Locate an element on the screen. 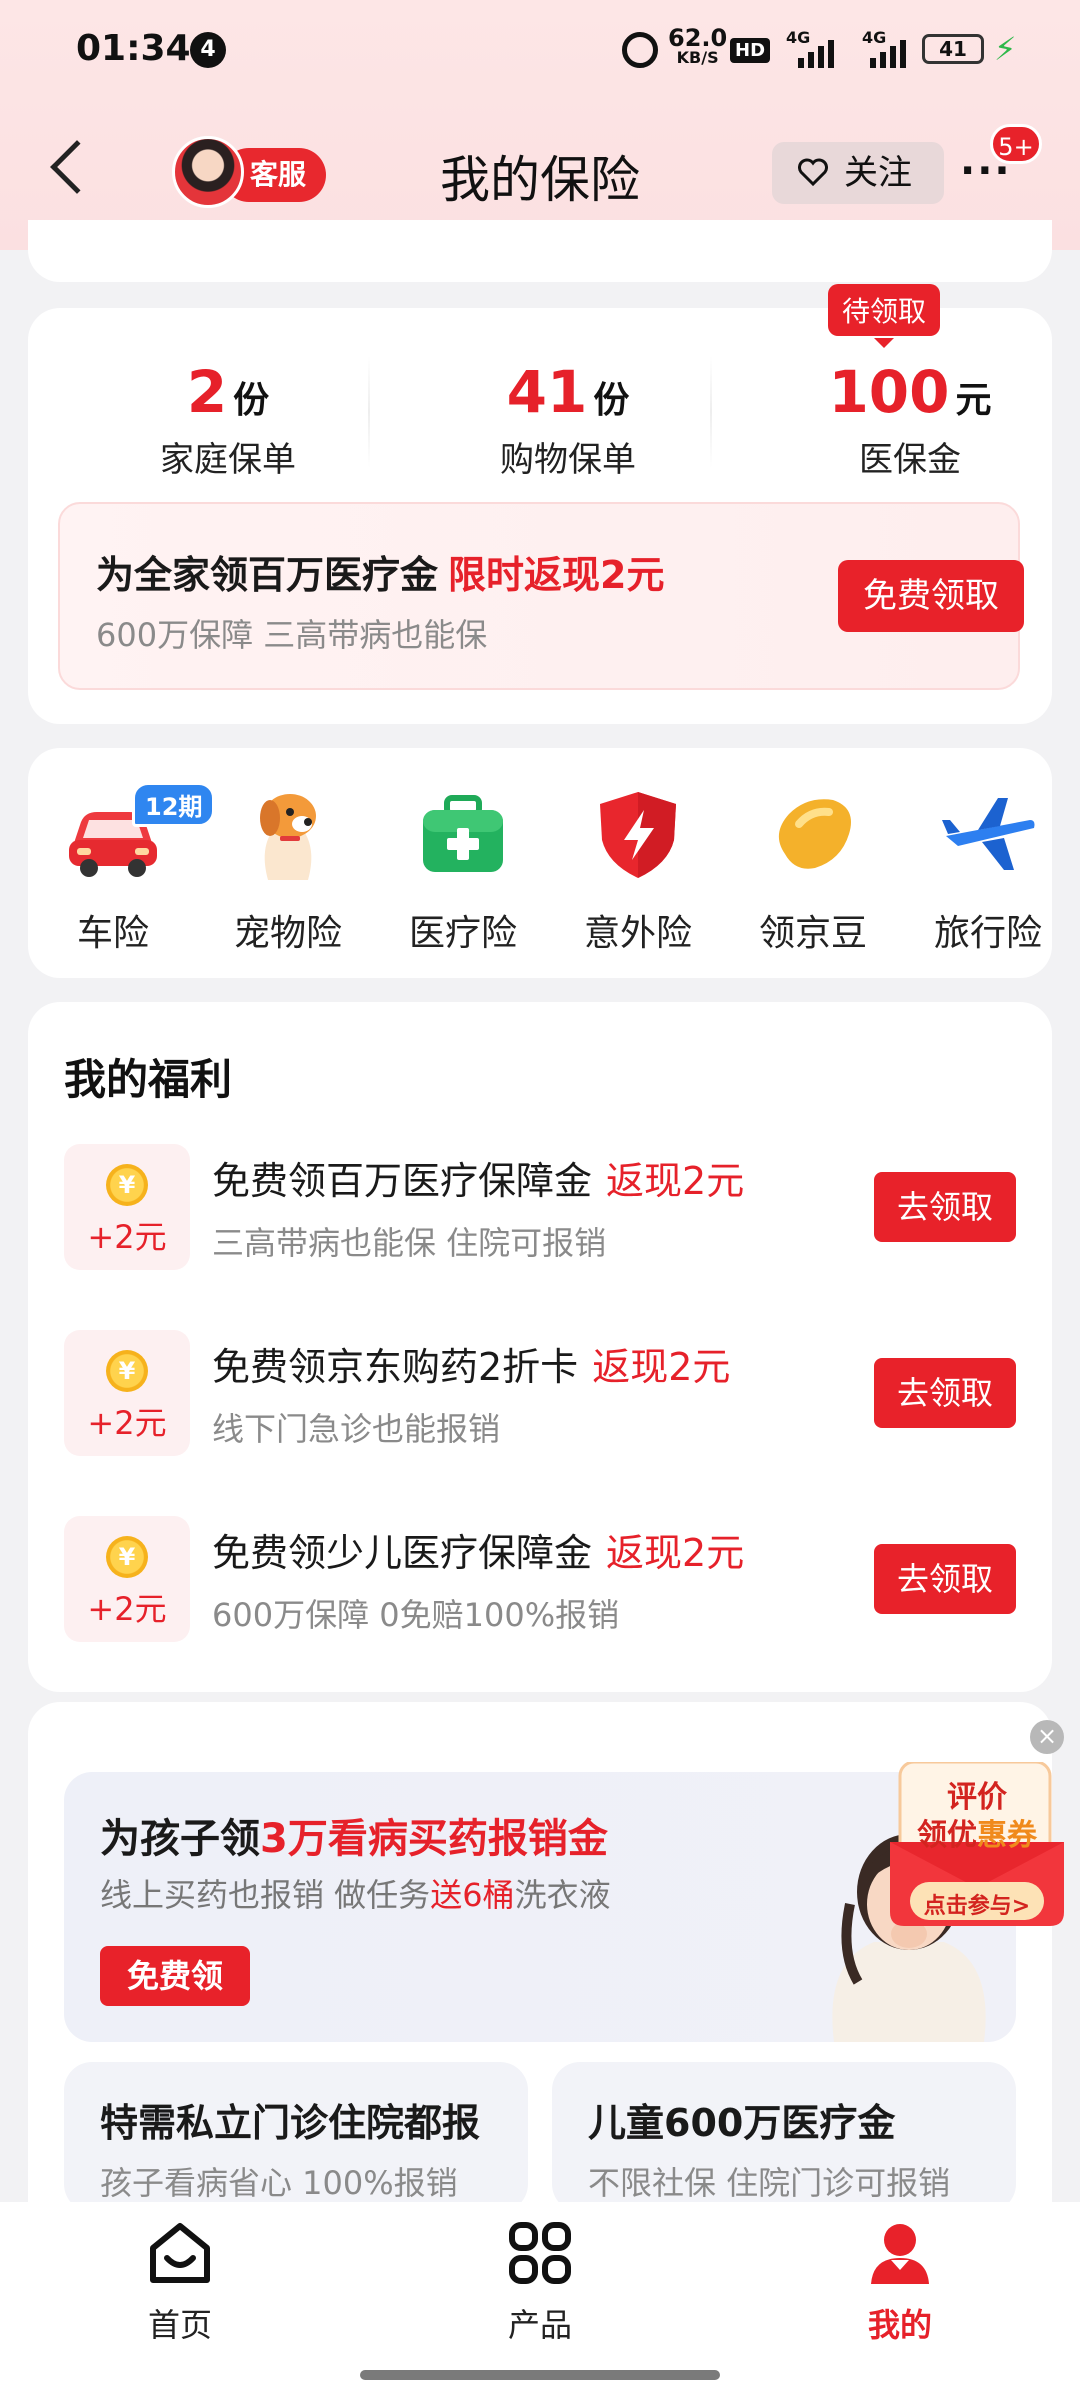 Image resolution: width=1080 pixels, height=2400 pixels. kids-card-private-clinic: 特需私立门诊住院都报 孩子看病省心 100%报销 is located at coordinates (296, 2137).